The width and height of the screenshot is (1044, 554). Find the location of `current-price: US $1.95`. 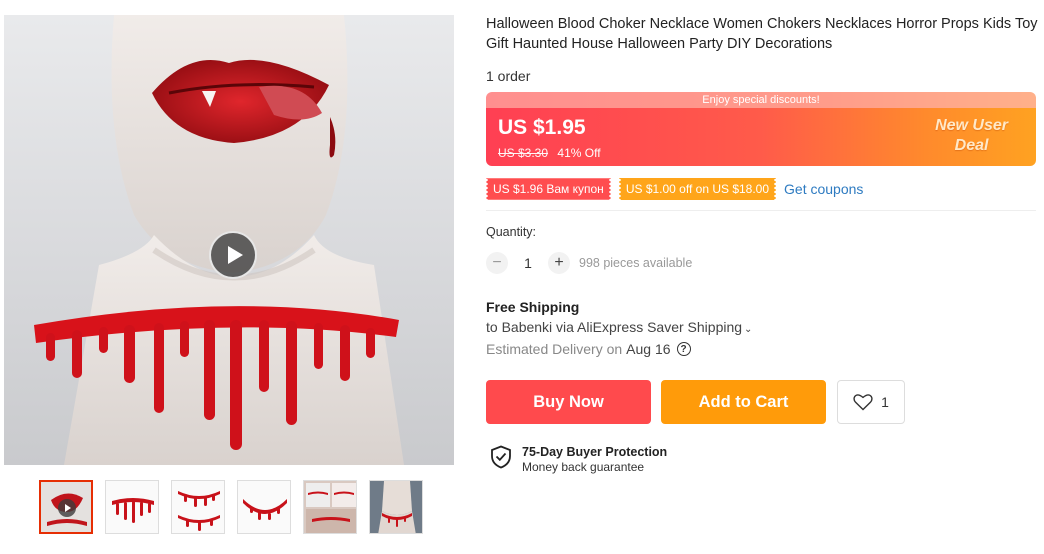

current-price: US $1.95 is located at coordinates (542, 127).